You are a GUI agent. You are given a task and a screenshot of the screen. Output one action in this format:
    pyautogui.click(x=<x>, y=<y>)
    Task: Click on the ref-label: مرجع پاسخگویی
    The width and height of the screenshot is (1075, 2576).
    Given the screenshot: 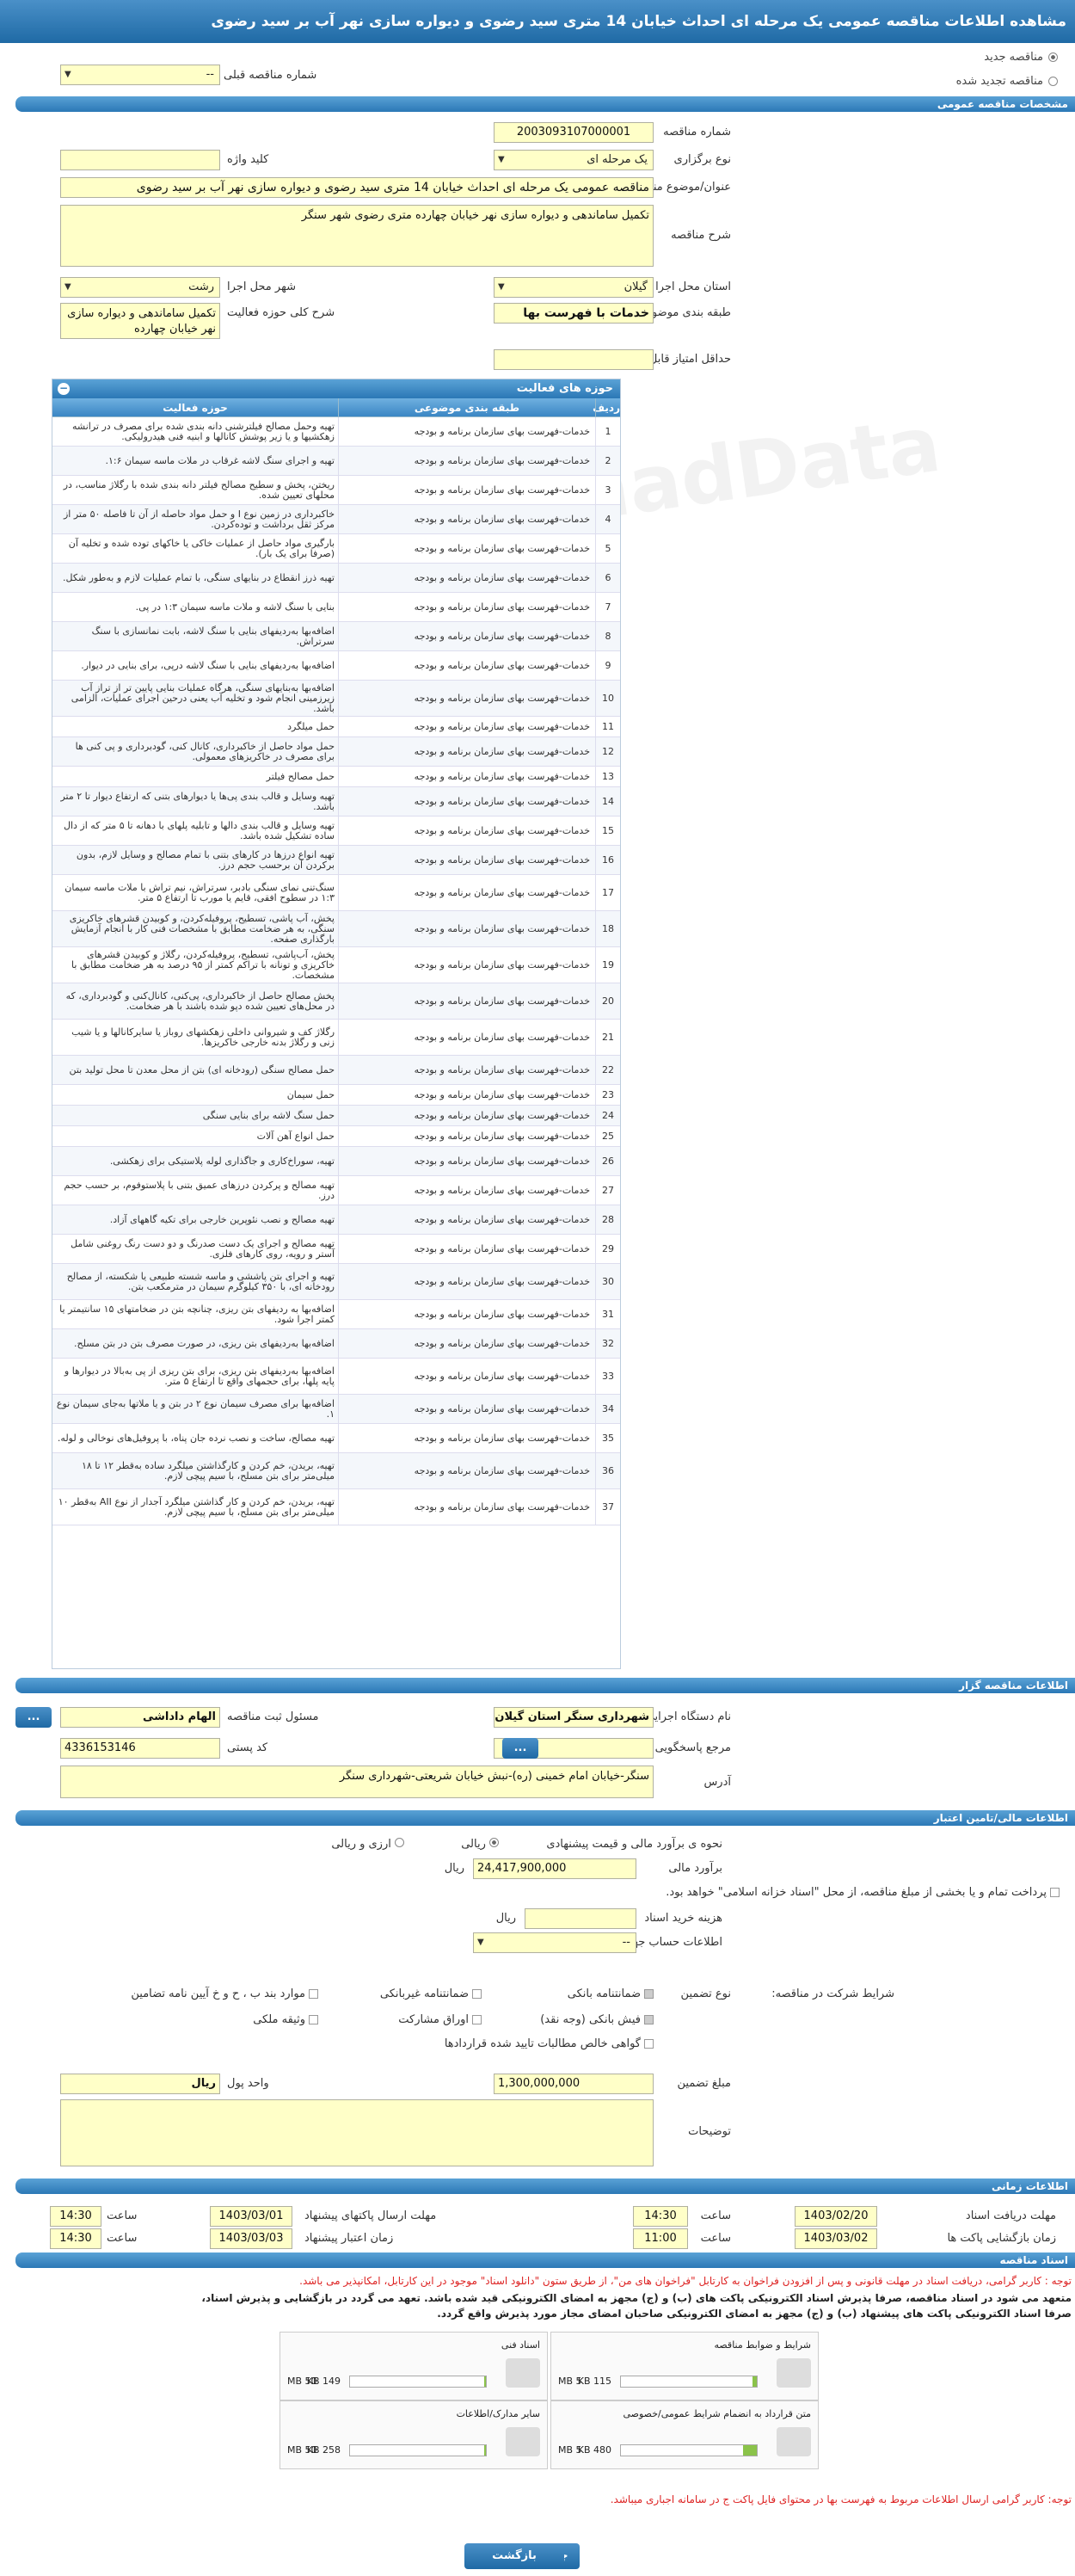 What is the action you would take?
    pyautogui.click(x=692, y=1747)
    